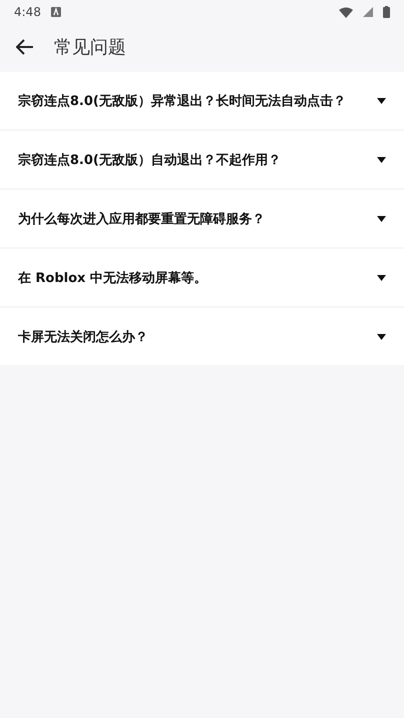 Image resolution: width=404 pixels, height=718 pixels. I want to click on faq-question: 在 Roblox 中无法移动屏幕等。, so click(113, 278).